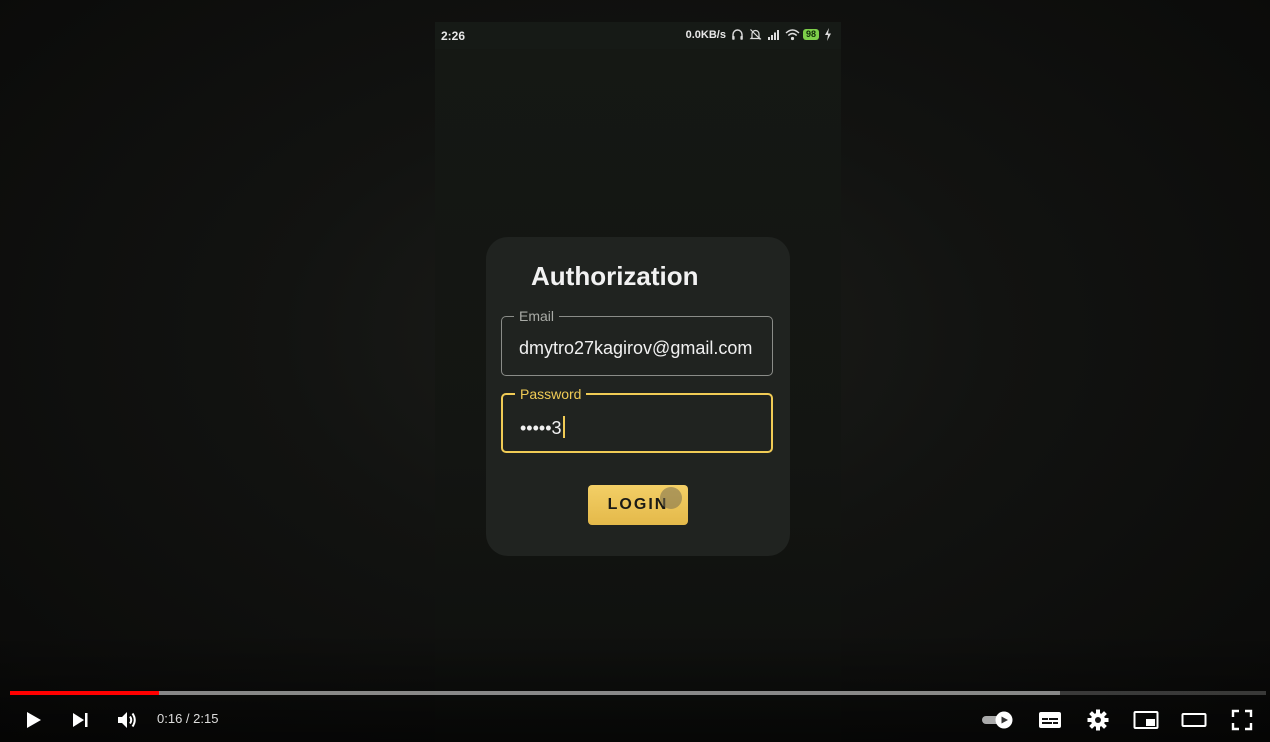  Describe the element at coordinates (551, 394) in the screenshot. I see `password-label: Password` at that location.